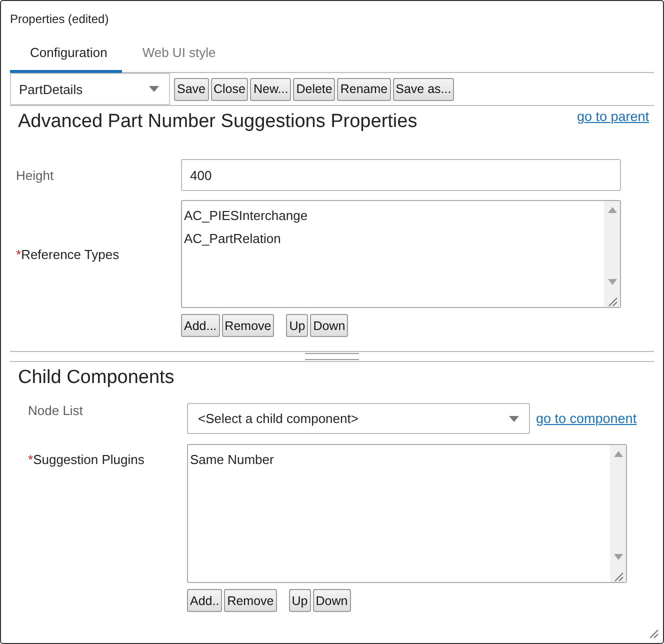 The image size is (664, 644). What do you see at coordinates (586, 418) in the screenshot?
I see `go-to-component-link: go to component` at bounding box center [586, 418].